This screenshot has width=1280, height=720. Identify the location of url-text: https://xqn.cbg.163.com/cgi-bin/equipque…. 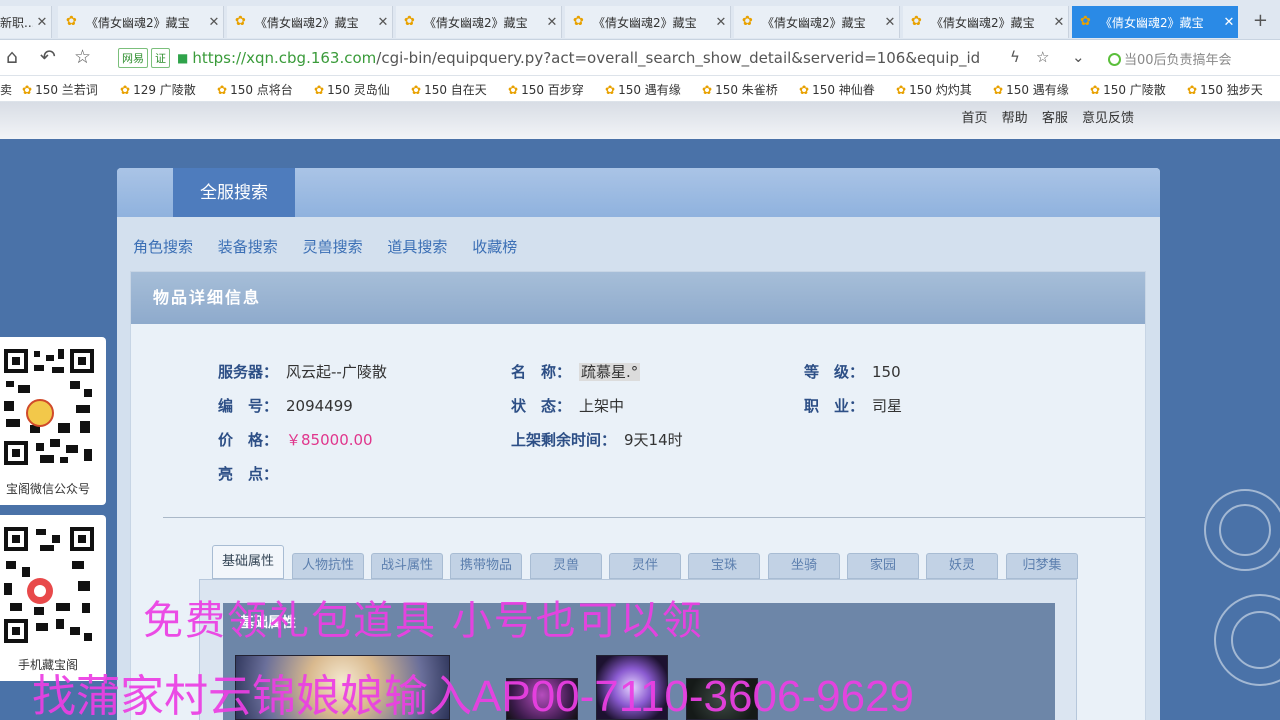
(586, 58).